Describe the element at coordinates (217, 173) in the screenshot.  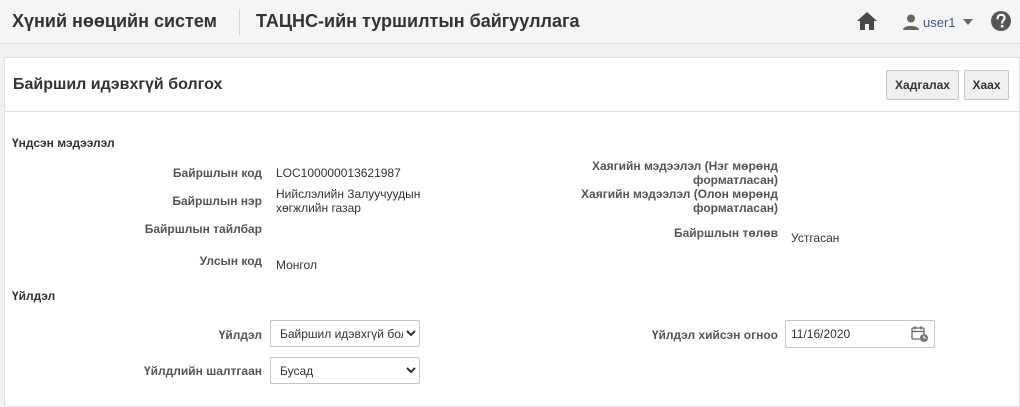
I see `location-code-label: Байршлын код` at that location.